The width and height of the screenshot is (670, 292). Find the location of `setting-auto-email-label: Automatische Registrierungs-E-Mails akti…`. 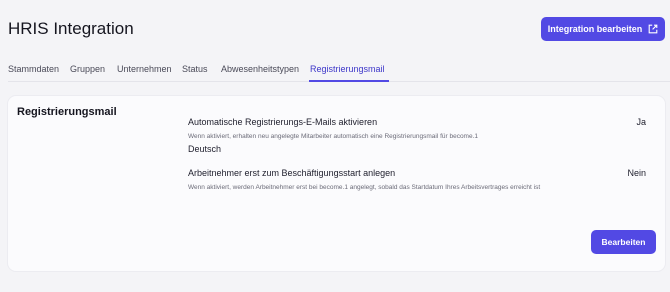

setting-auto-email-label: Automatische Registrierungs-E-Mails akti… is located at coordinates (283, 122).